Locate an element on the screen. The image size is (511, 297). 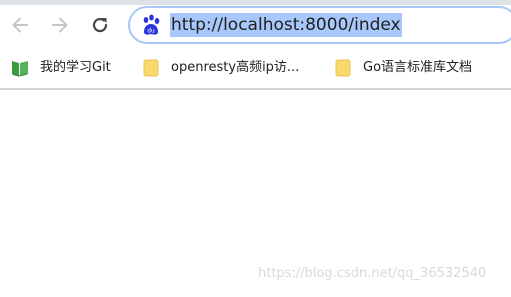
bookmark-label: Go语言标准库文档 is located at coordinates (418, 67).